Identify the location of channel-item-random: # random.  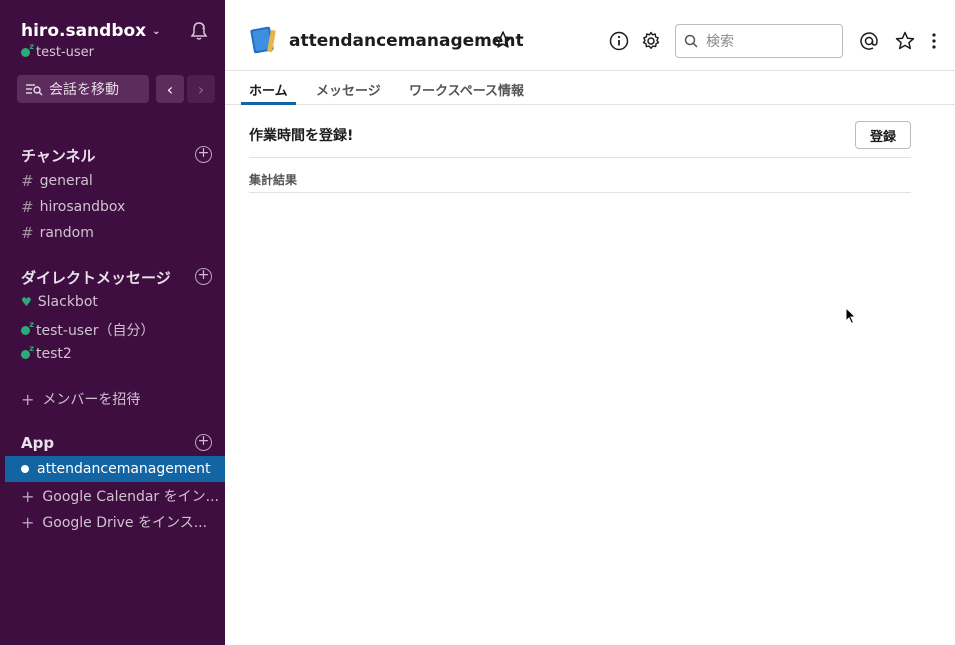
(57, 233).